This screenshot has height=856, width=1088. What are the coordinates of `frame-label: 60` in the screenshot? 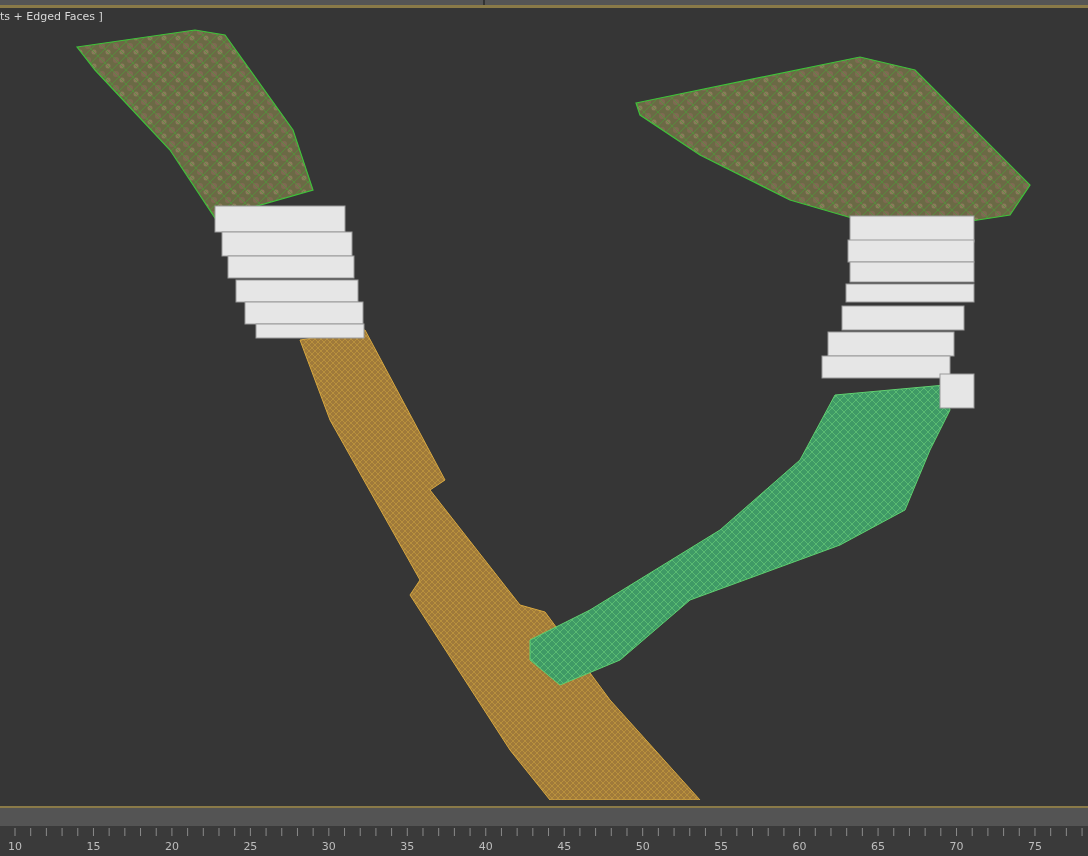 It's located at (799, 847).